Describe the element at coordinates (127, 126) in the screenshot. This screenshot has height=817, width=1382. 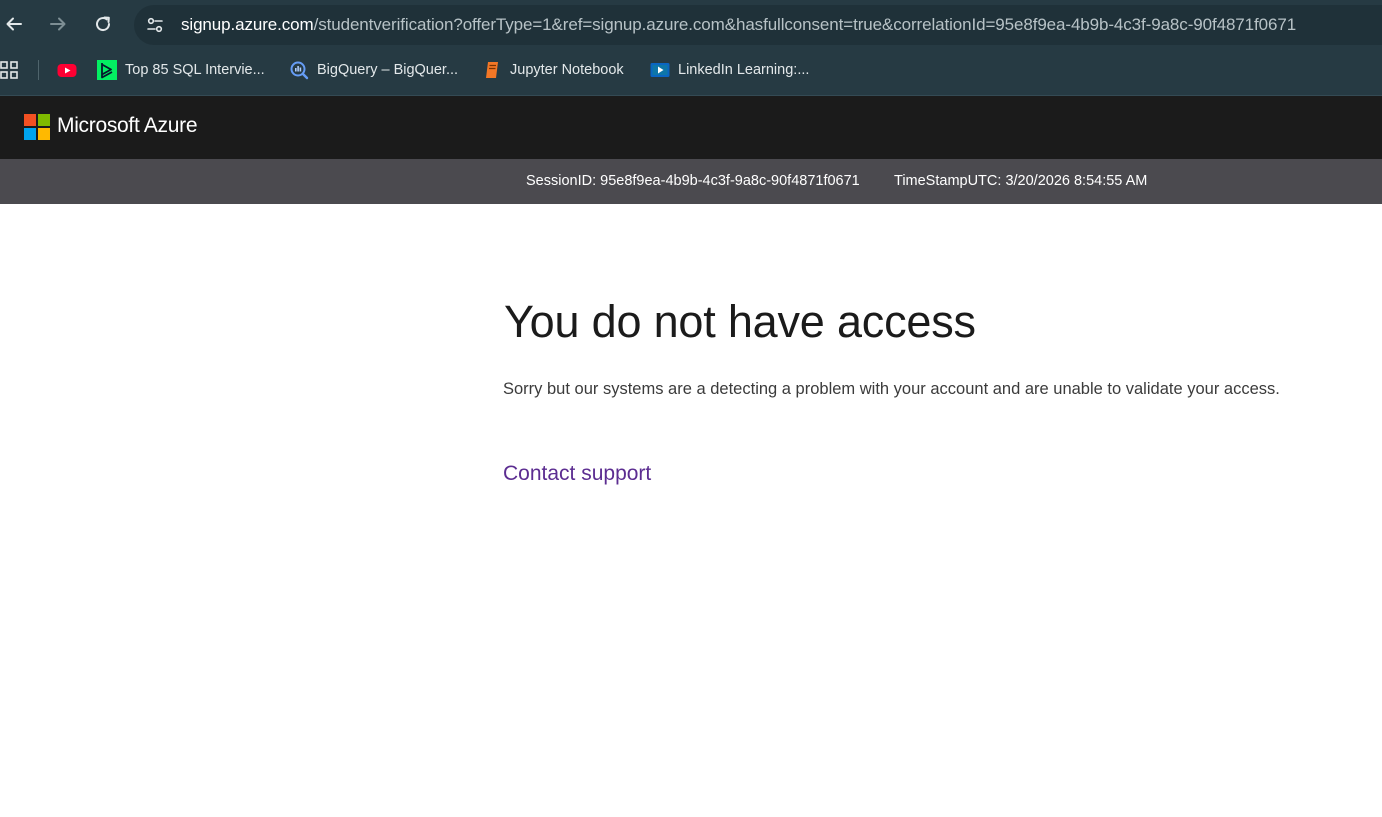
I see `brand-name: Microsoft Azure` at that location.